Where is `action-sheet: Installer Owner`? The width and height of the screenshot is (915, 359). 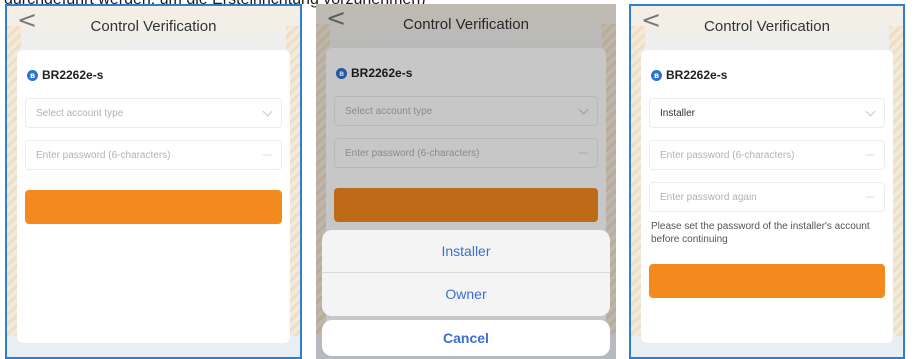
action-sheet: Installer Owner is located at coordinates (466, 273).